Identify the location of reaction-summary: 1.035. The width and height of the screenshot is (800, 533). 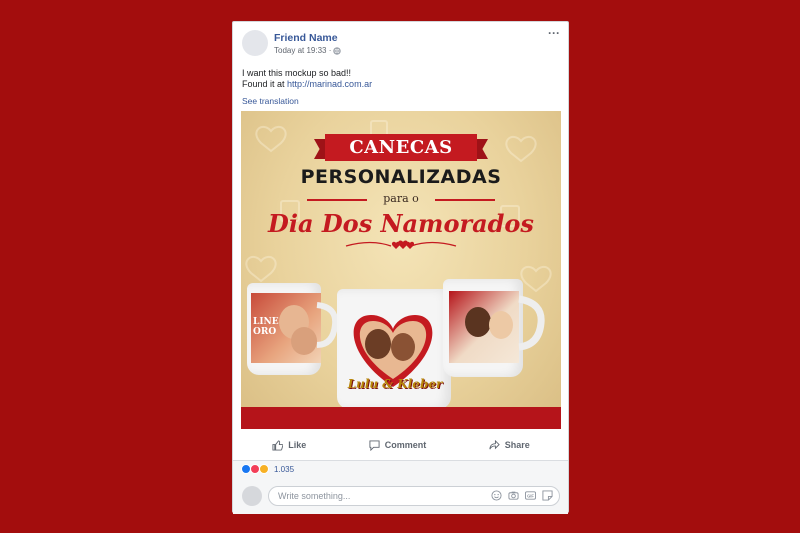
(267, 469).